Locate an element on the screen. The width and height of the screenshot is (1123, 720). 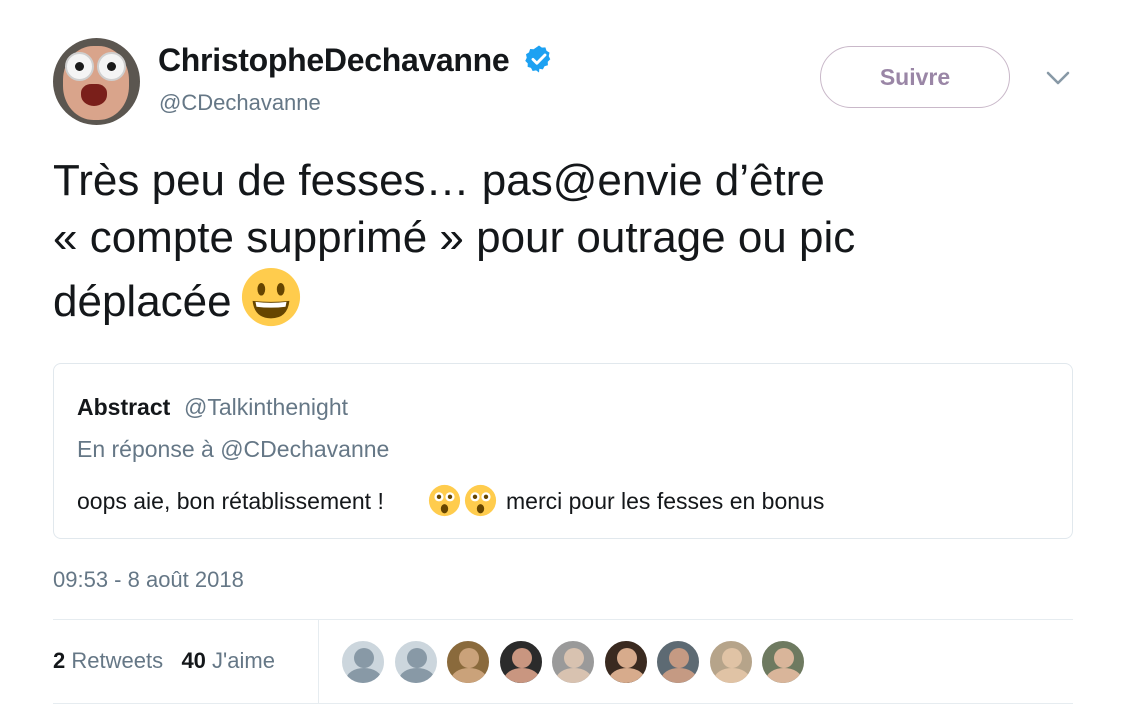
retweets-label: Retweets is located at coordinates (117, 660).